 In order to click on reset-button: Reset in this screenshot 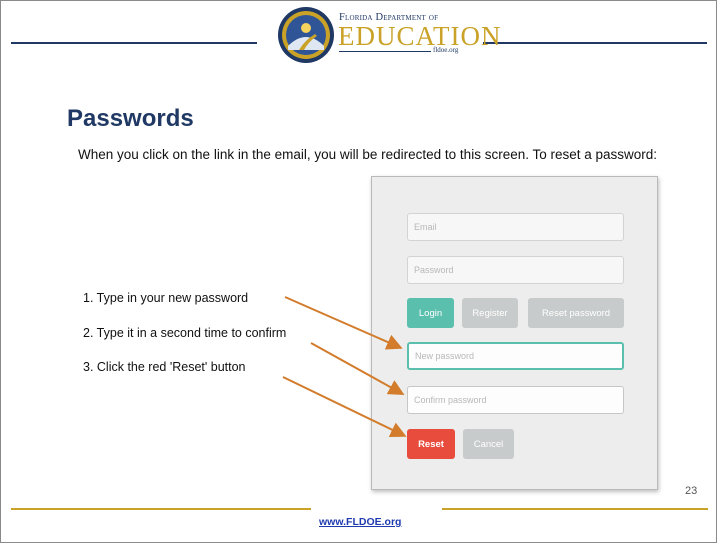, I will do `click(431, 444)`.